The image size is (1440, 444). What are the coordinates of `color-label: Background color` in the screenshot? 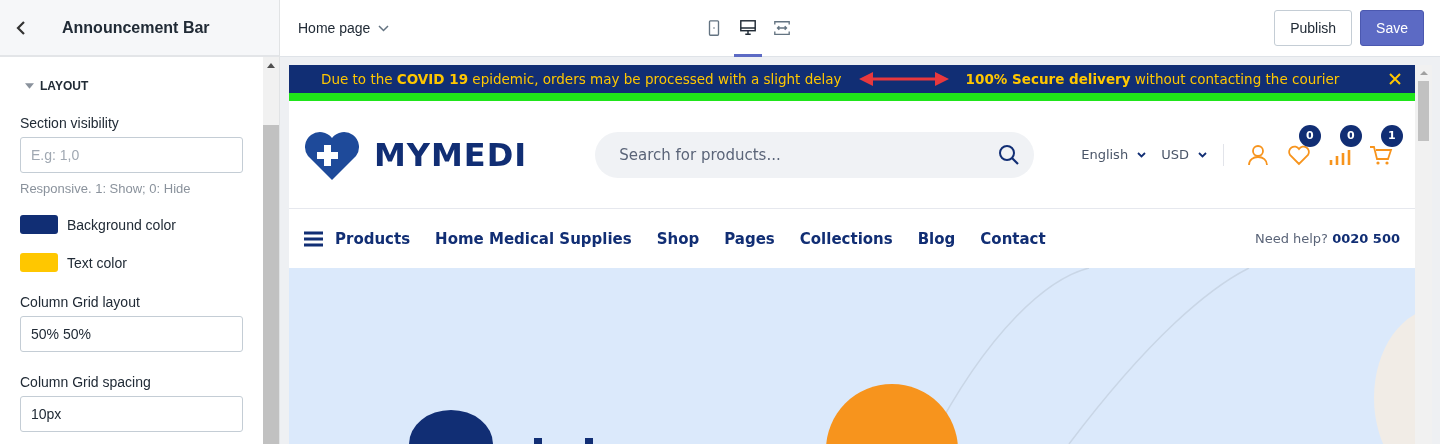 It's located at (121, 224).